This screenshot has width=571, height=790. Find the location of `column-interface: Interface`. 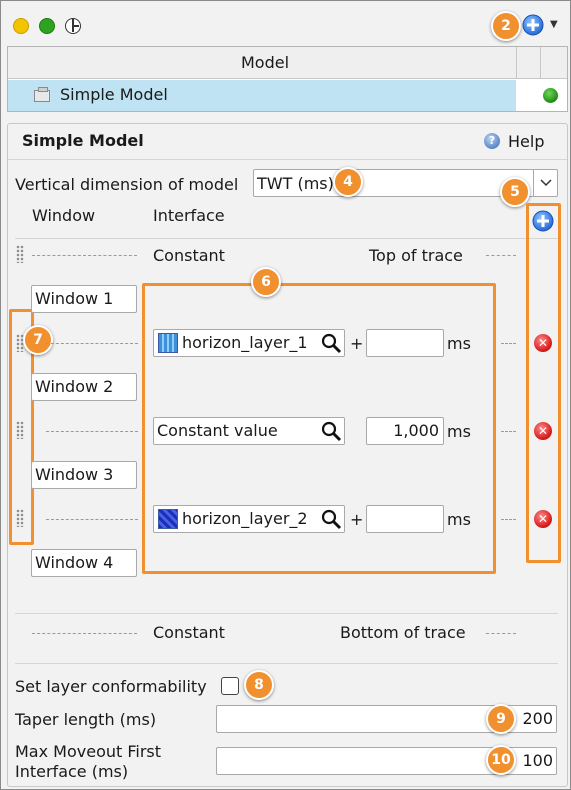

column-interface: Interface is located at coordinates (189, 215).